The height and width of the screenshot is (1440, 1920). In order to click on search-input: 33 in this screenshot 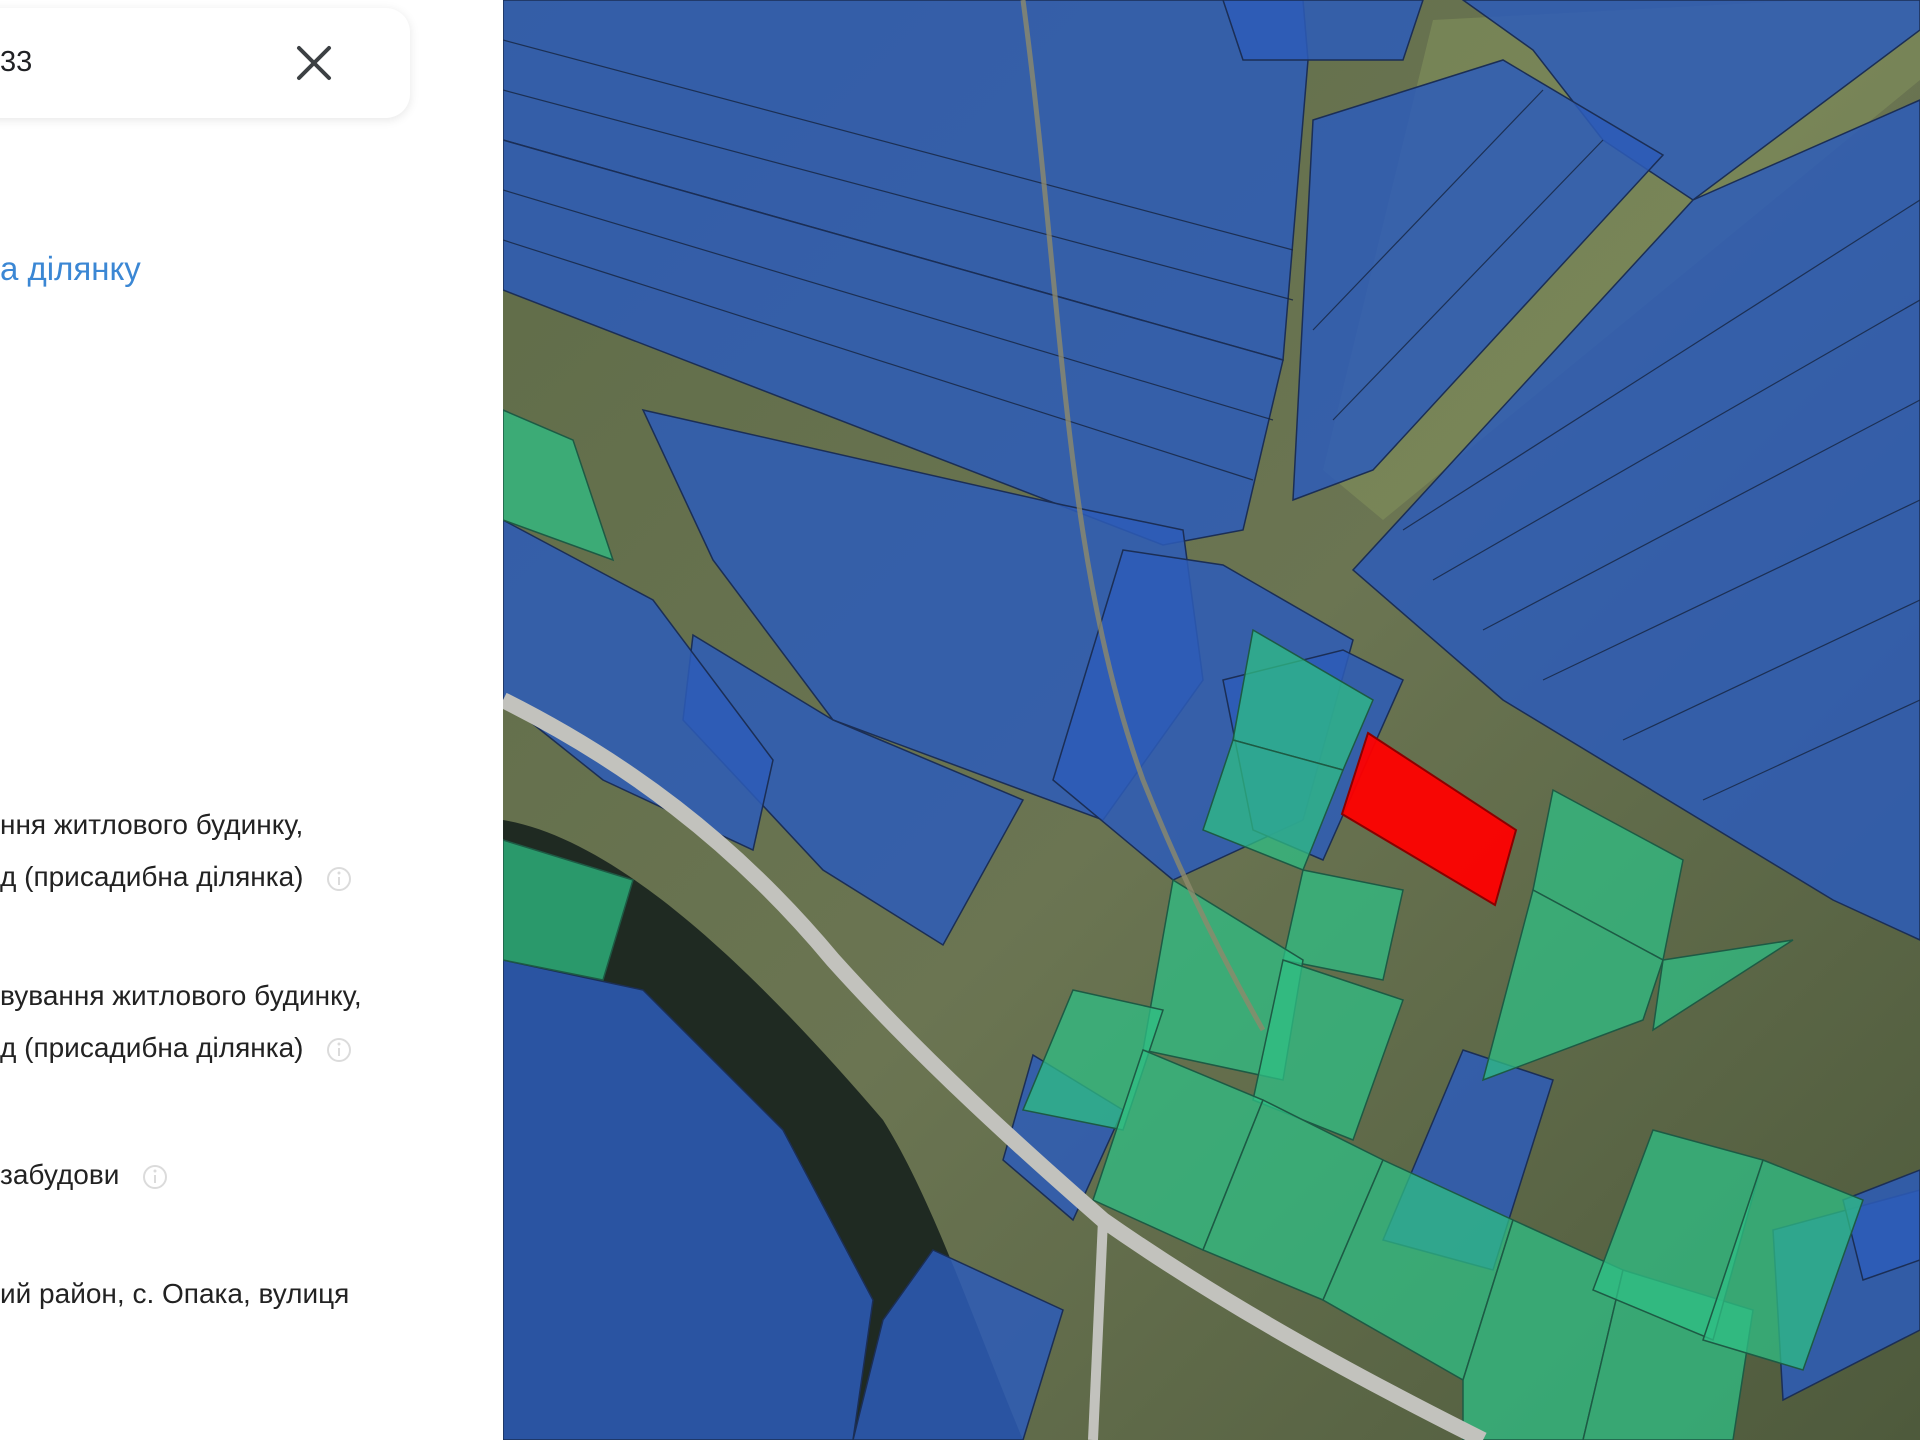, I will do `click(16, 62)`.